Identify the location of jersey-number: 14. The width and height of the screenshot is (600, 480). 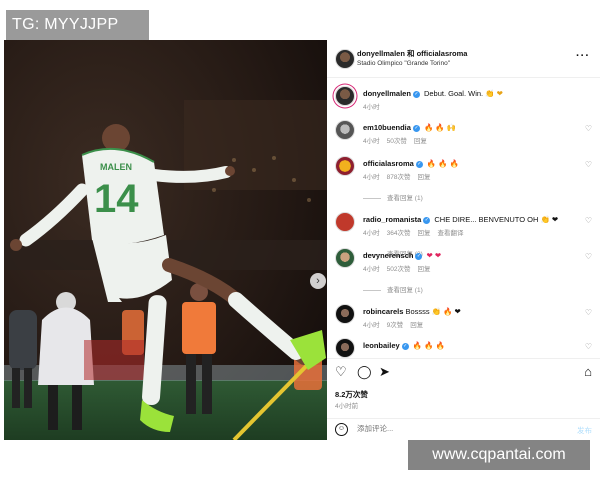
(116, 199).